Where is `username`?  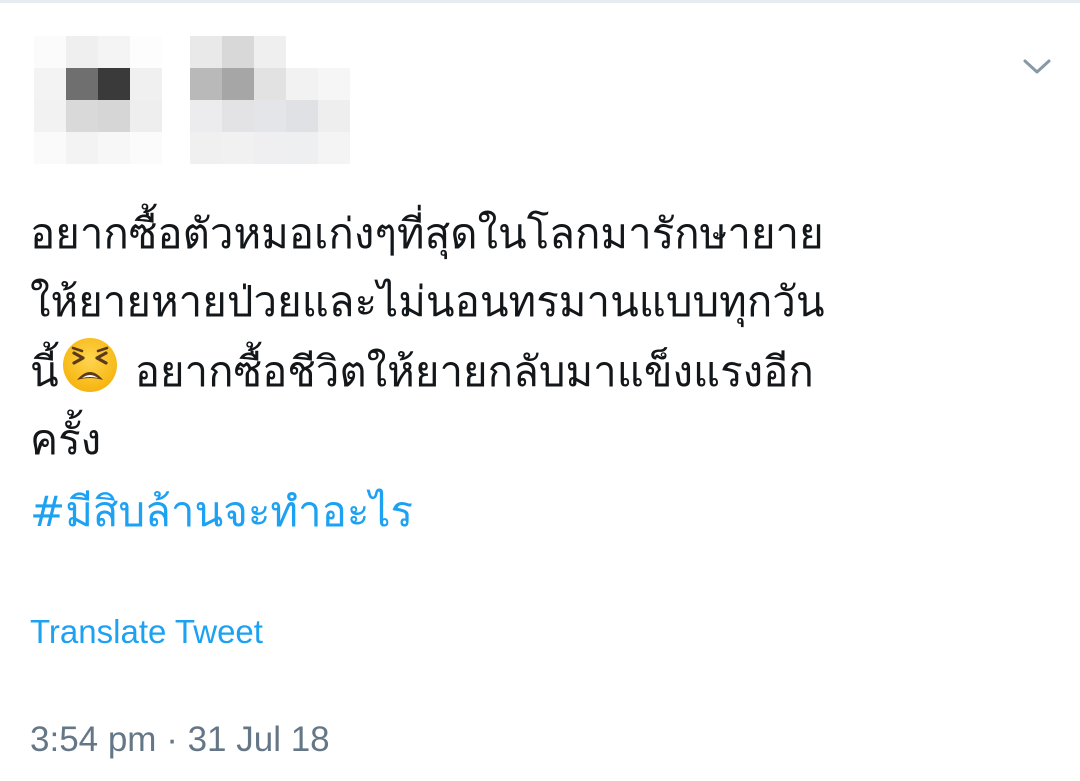 username is located at coordinates (270, 100).